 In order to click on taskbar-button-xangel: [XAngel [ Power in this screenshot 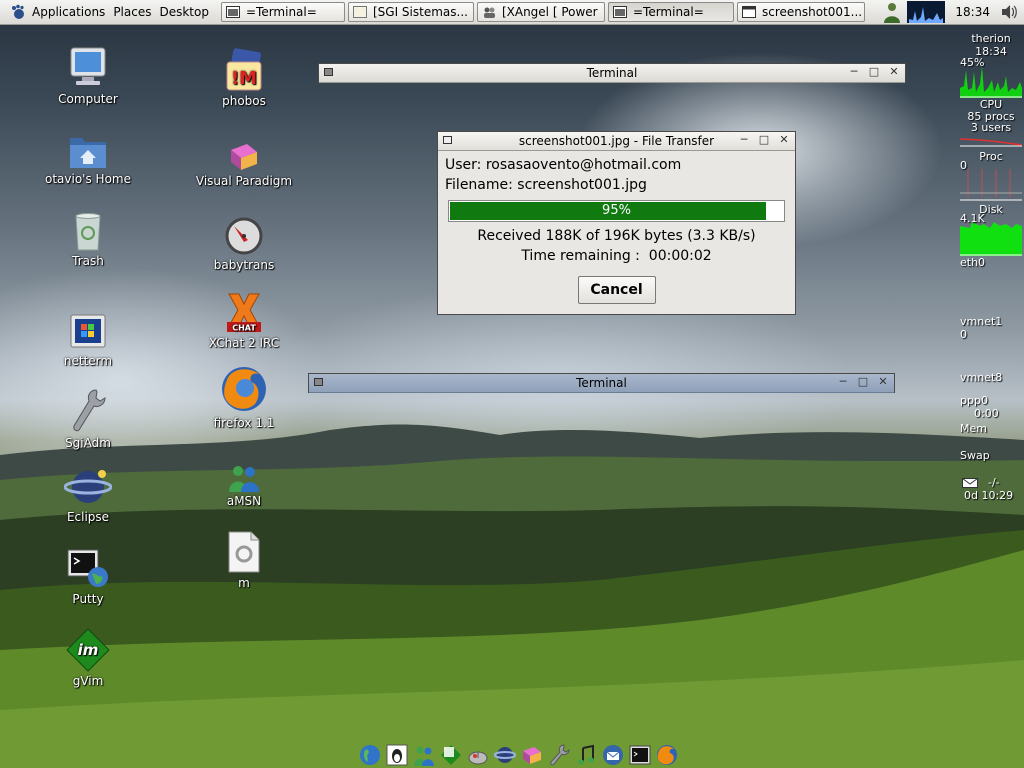, I will do `click(540, 12)`.